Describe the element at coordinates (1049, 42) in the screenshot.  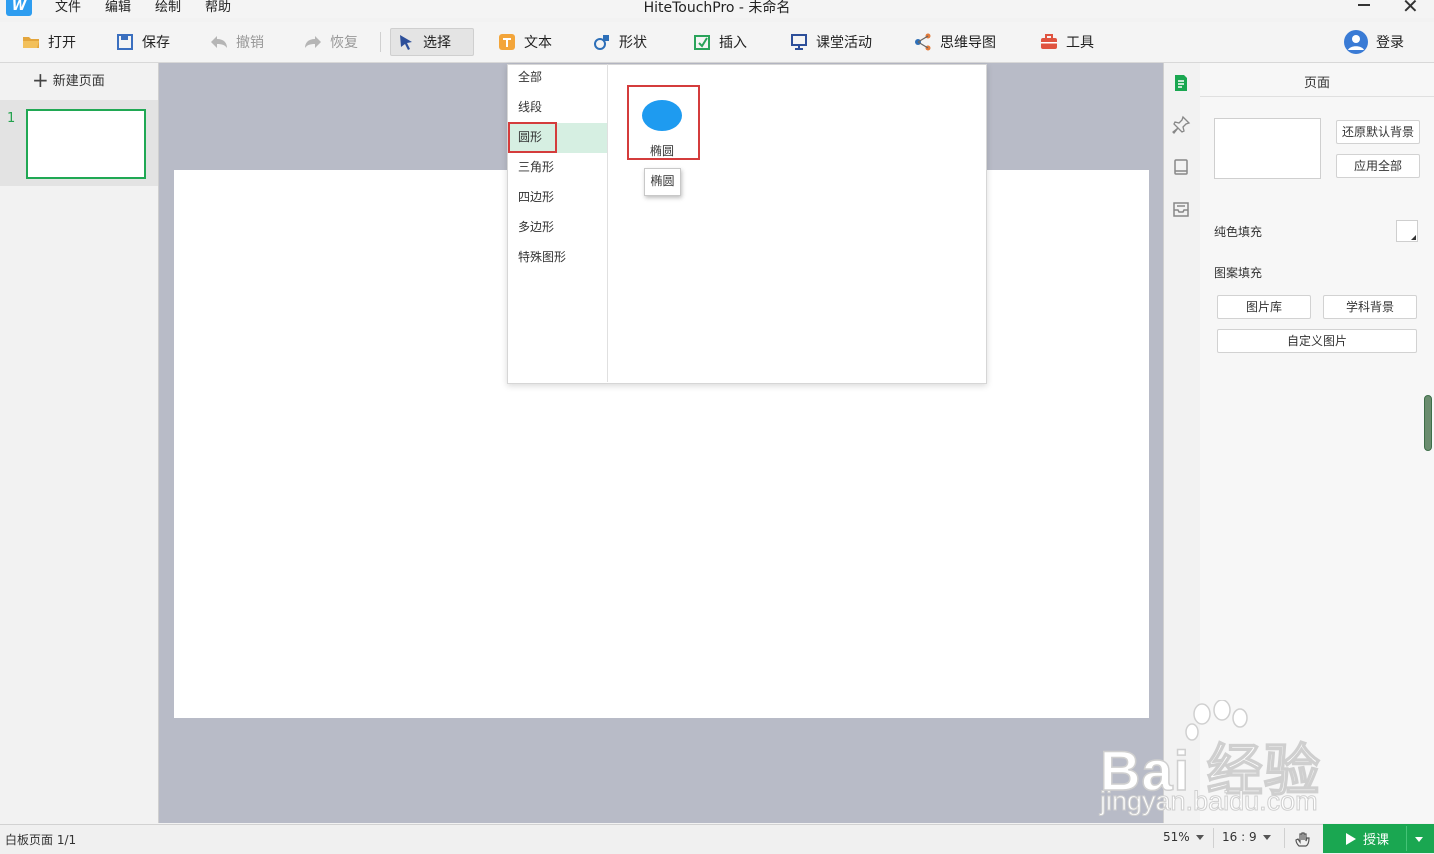
I see `toolbox-icon` at that location.